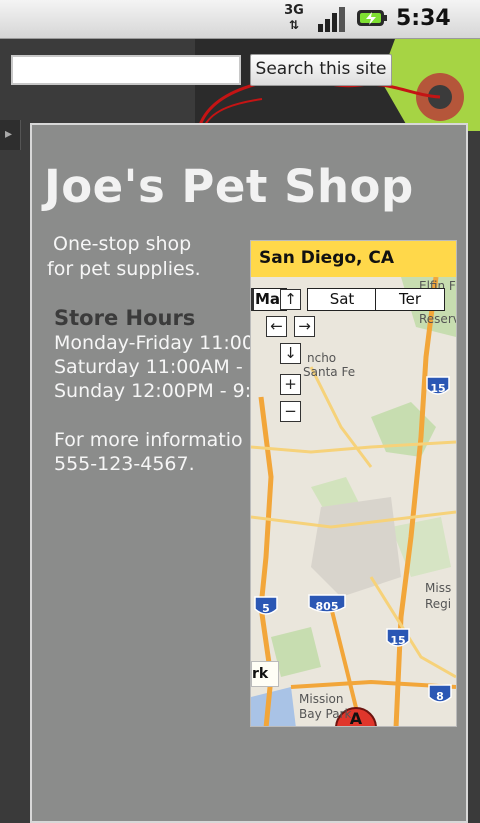  What do you see at coordinates (154, 464) in the screenshot?
I see `phone-number: 555-123-4567.` at bounding box center [154, 464].